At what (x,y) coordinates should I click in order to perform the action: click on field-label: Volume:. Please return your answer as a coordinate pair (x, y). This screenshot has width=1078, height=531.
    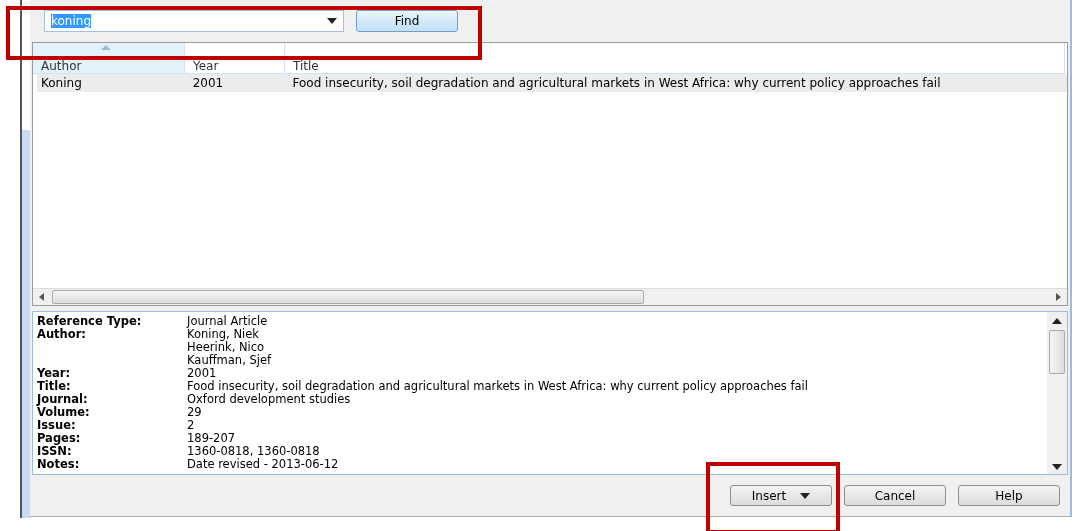
    Looking at the image, I should click on (64, 412).